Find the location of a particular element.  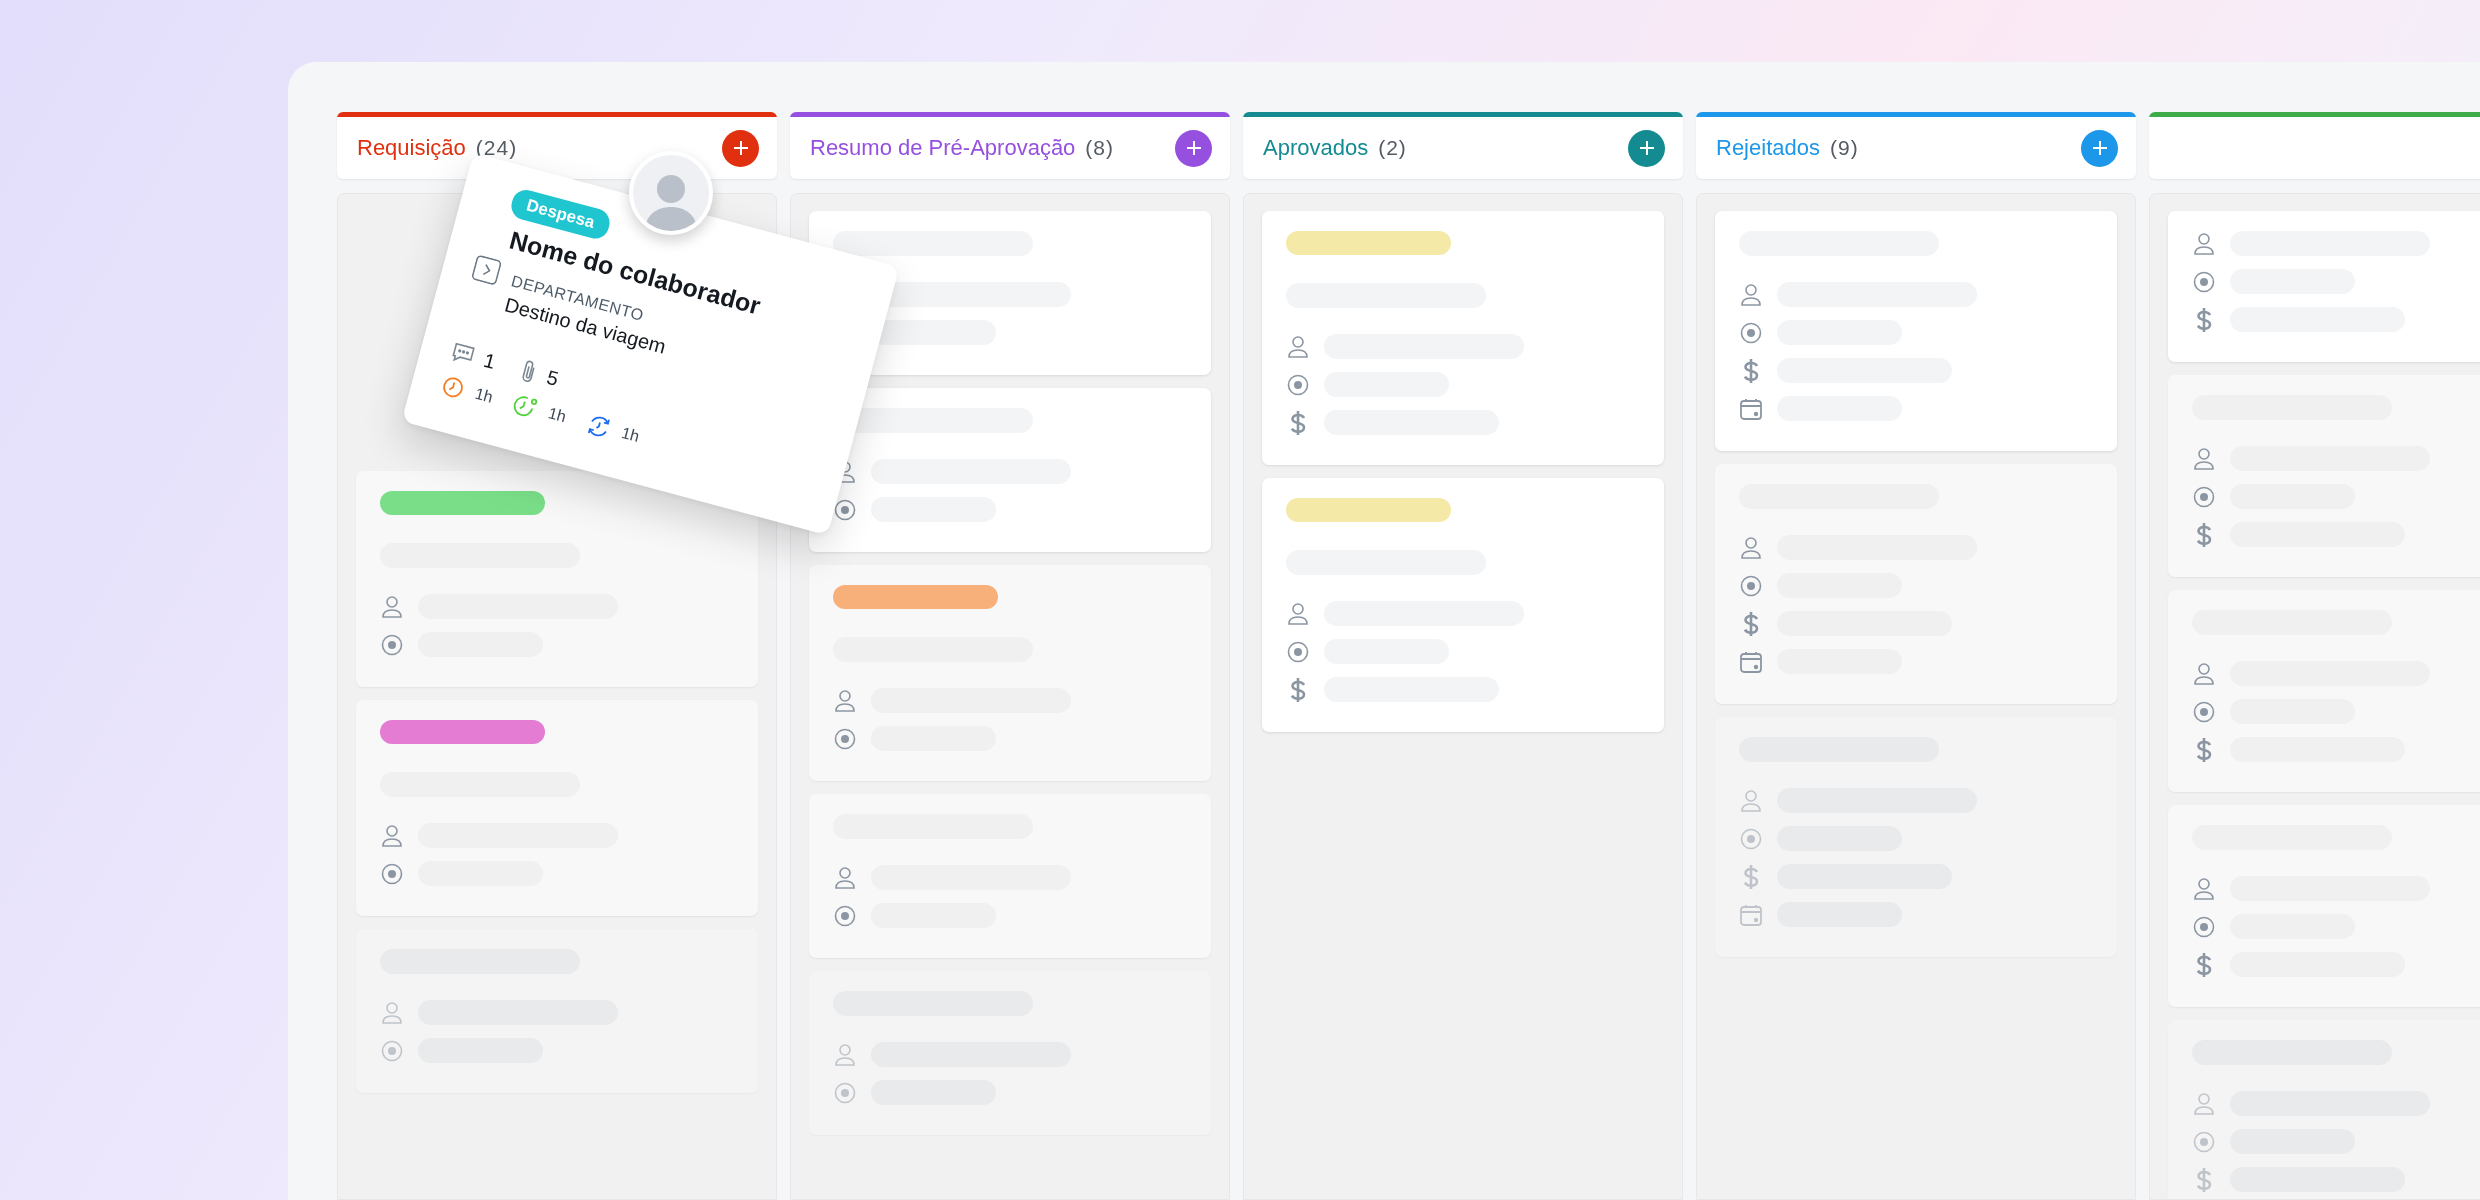

card-count: (2) is located at coordinates (1392, 148).